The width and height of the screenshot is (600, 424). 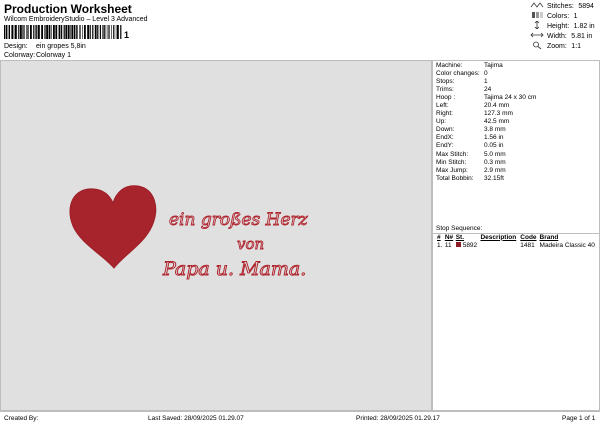 I want to click on info-row: Left: 20.4 mm, so click(x=486, y=105).